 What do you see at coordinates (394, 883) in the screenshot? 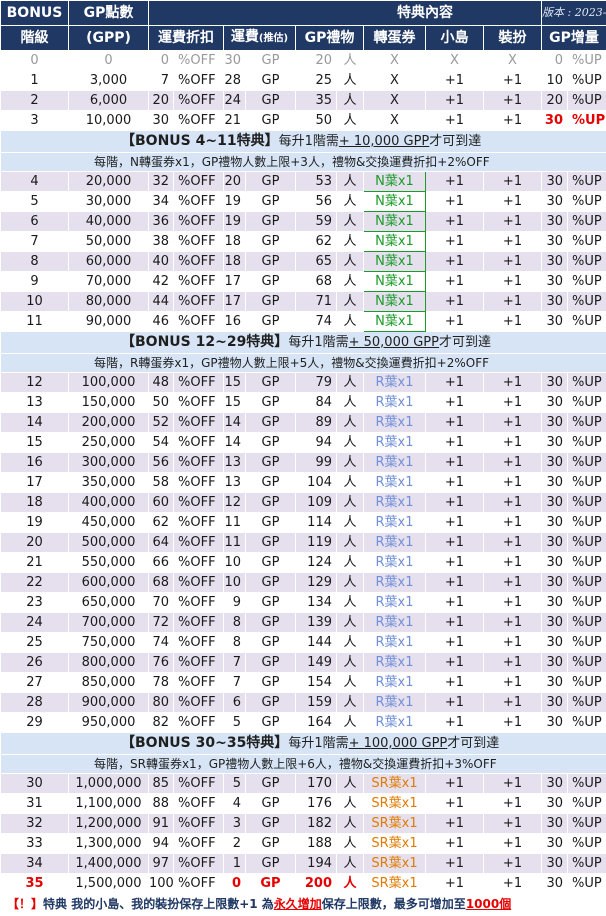
I see `ticket-cell: SR葉x1` at bounding box center [394, 883].